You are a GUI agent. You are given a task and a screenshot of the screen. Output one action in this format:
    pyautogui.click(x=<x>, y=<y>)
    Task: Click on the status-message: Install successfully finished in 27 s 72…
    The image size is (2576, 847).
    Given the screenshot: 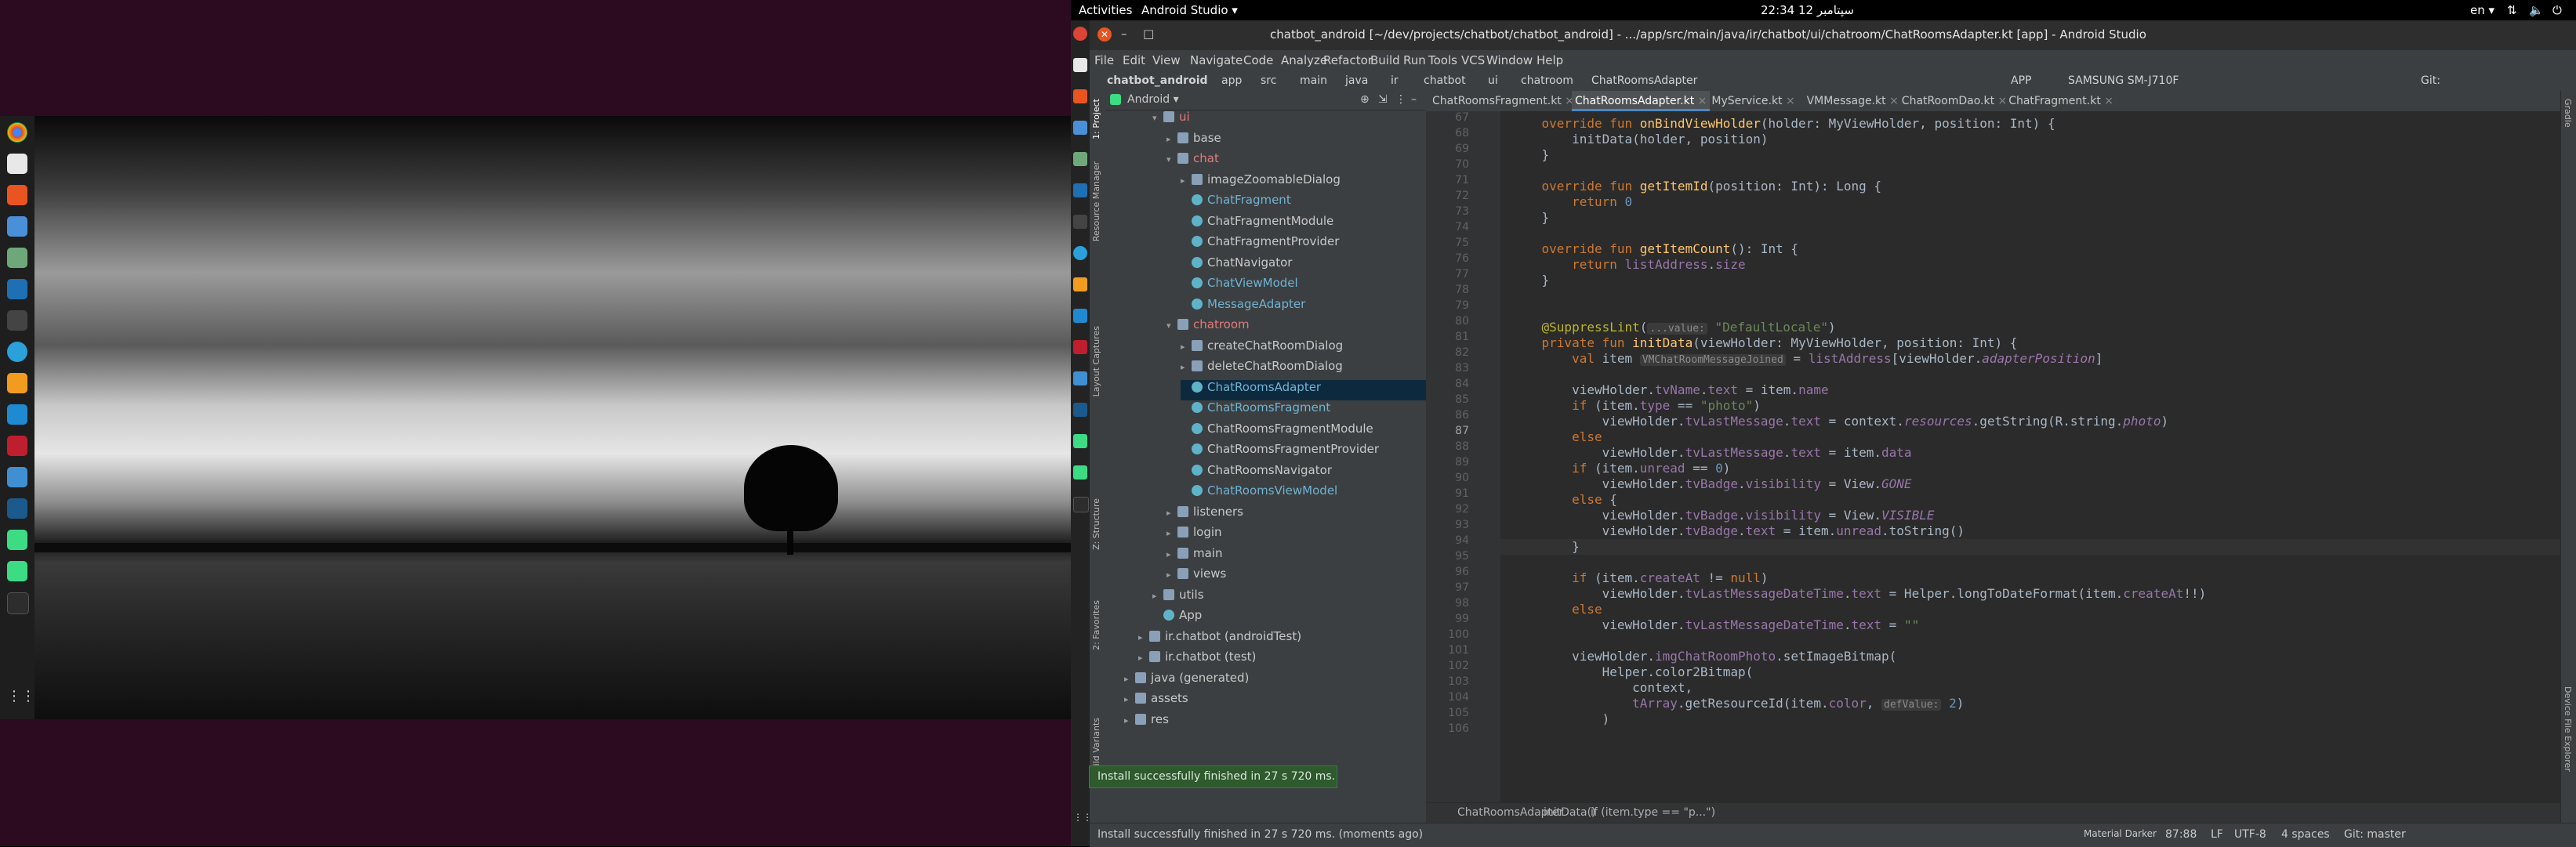 What is the action you would take?
    pyautogui.click(x=1260, y=835)
    